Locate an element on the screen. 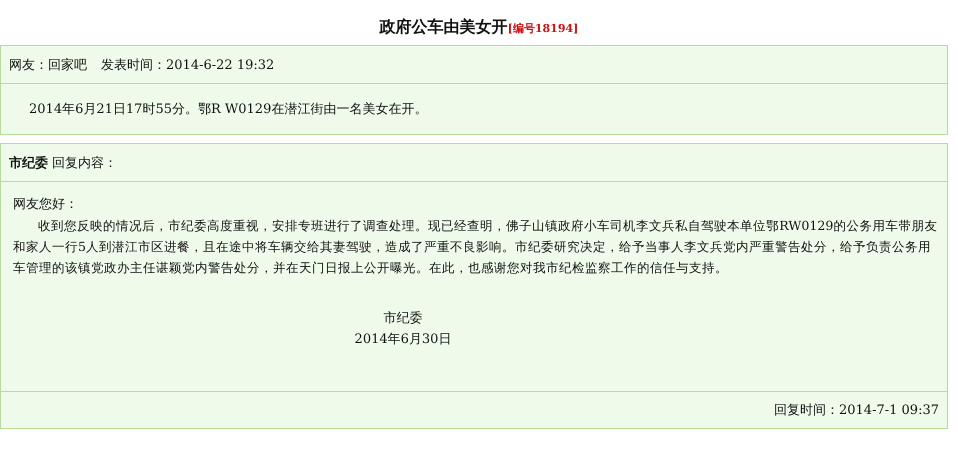 The image size is (958, 465). serial-number: [编号18194] is located at coordinates (543, 28).